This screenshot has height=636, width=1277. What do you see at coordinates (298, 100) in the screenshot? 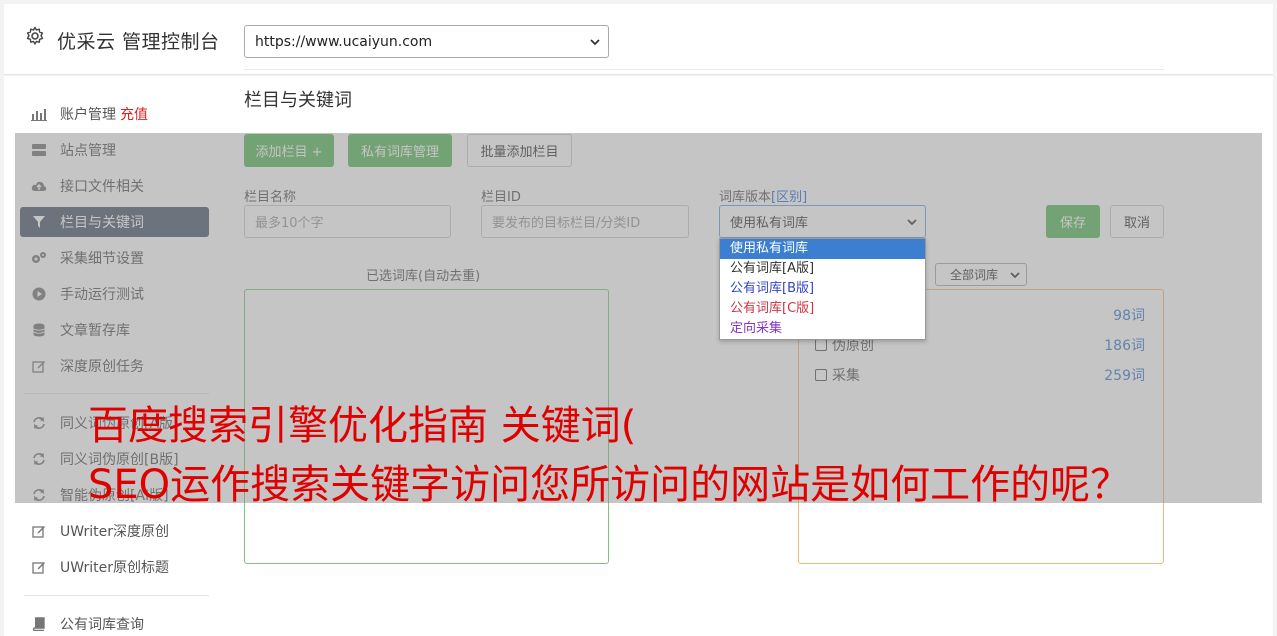
I see `section-title: 栏目与关键词` at bounding box center [298, 100].